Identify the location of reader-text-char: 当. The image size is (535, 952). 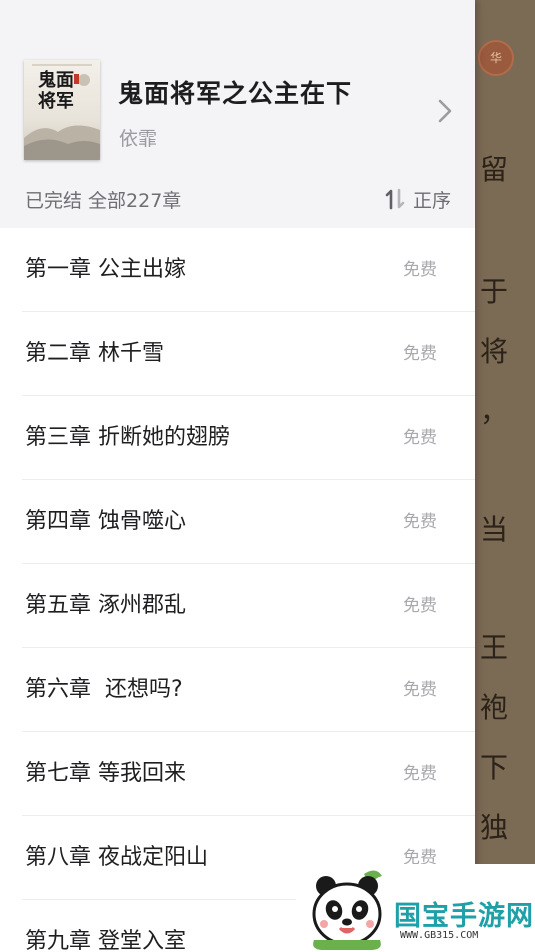
(493, 529).